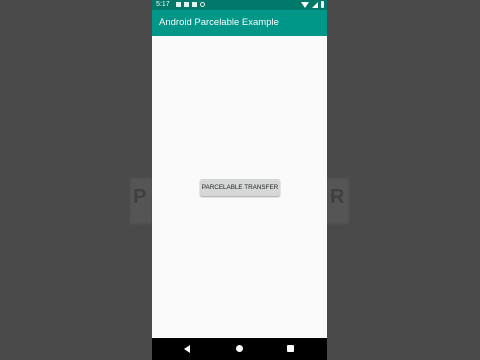 The image size is (480, 360). What do you see at coordinates (187, 349) in the screenshot?
I see `back-icon` at bounding box center [187, 349].